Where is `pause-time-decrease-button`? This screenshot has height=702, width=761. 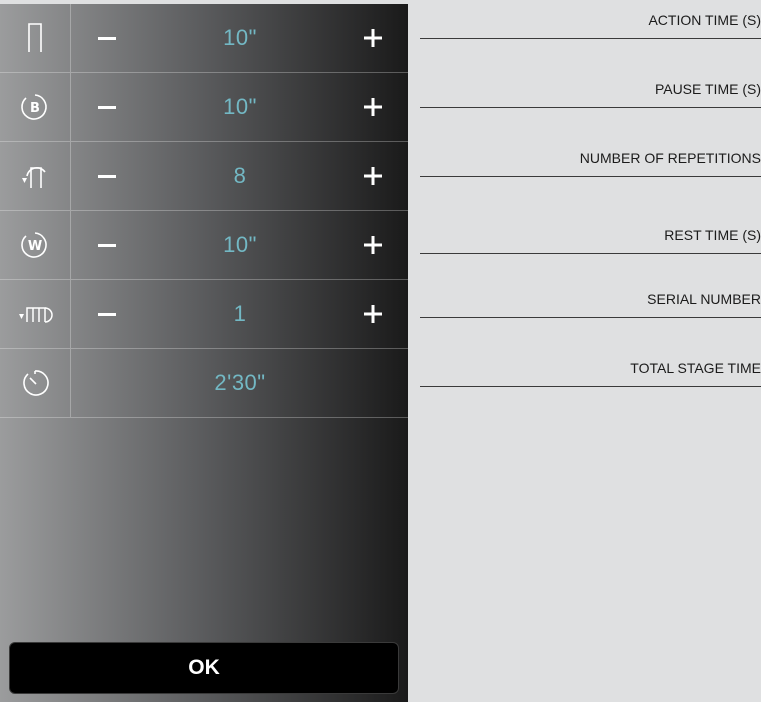
pause-time-decrease-button is located at coordinates (107, 107).